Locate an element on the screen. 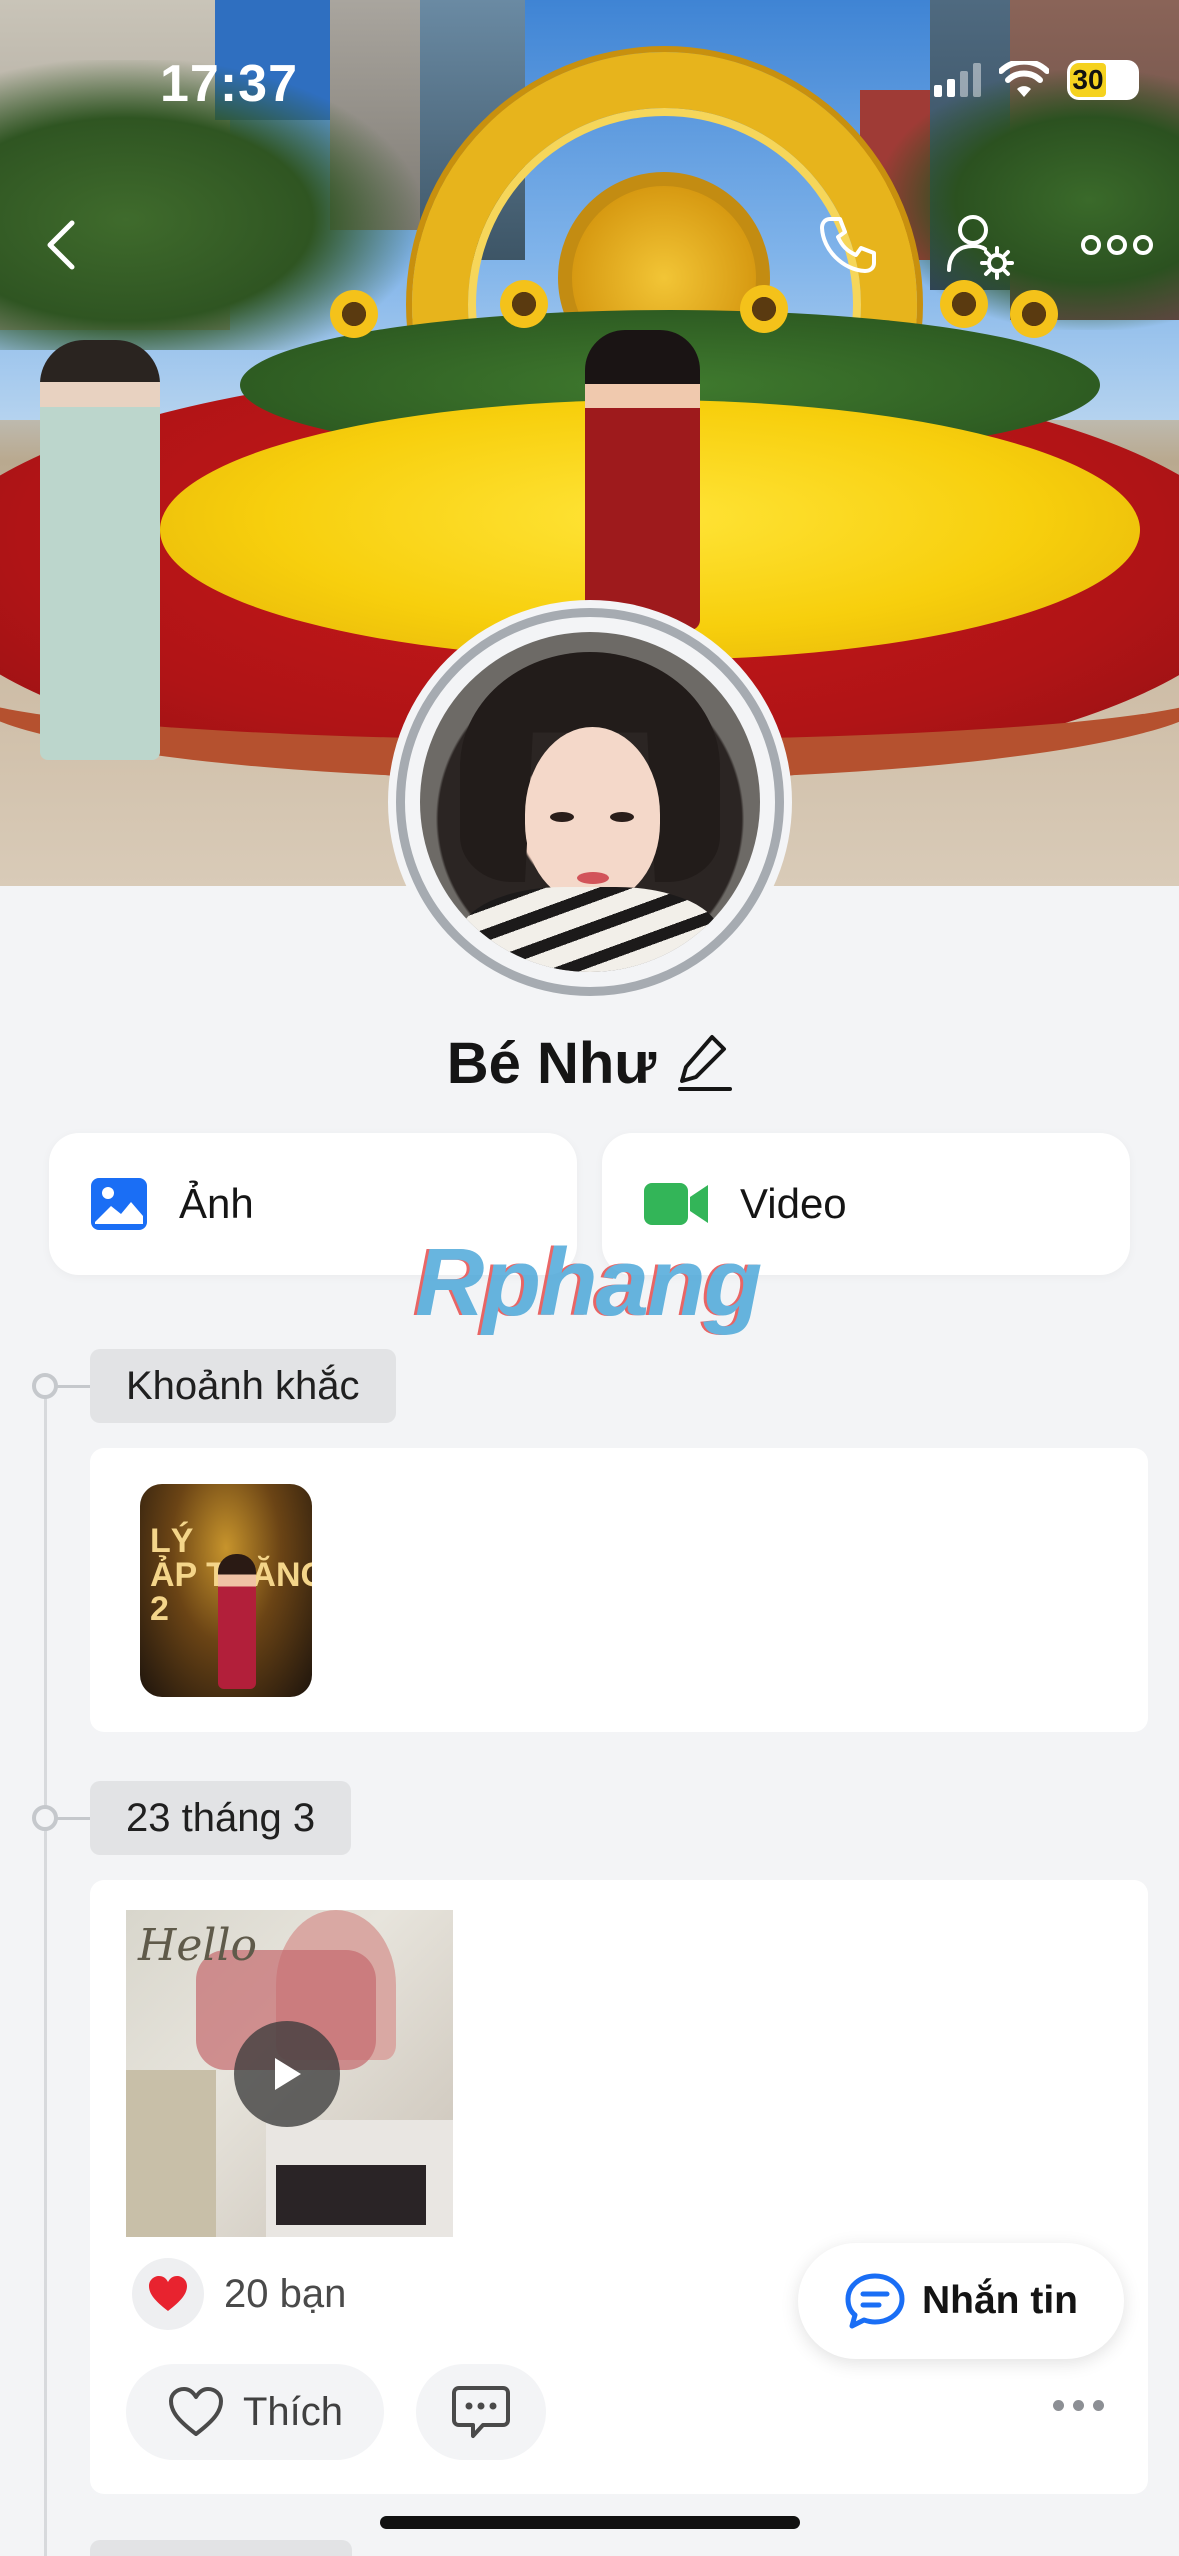  heart-outline-icon is located at coordinates (195, 2411).